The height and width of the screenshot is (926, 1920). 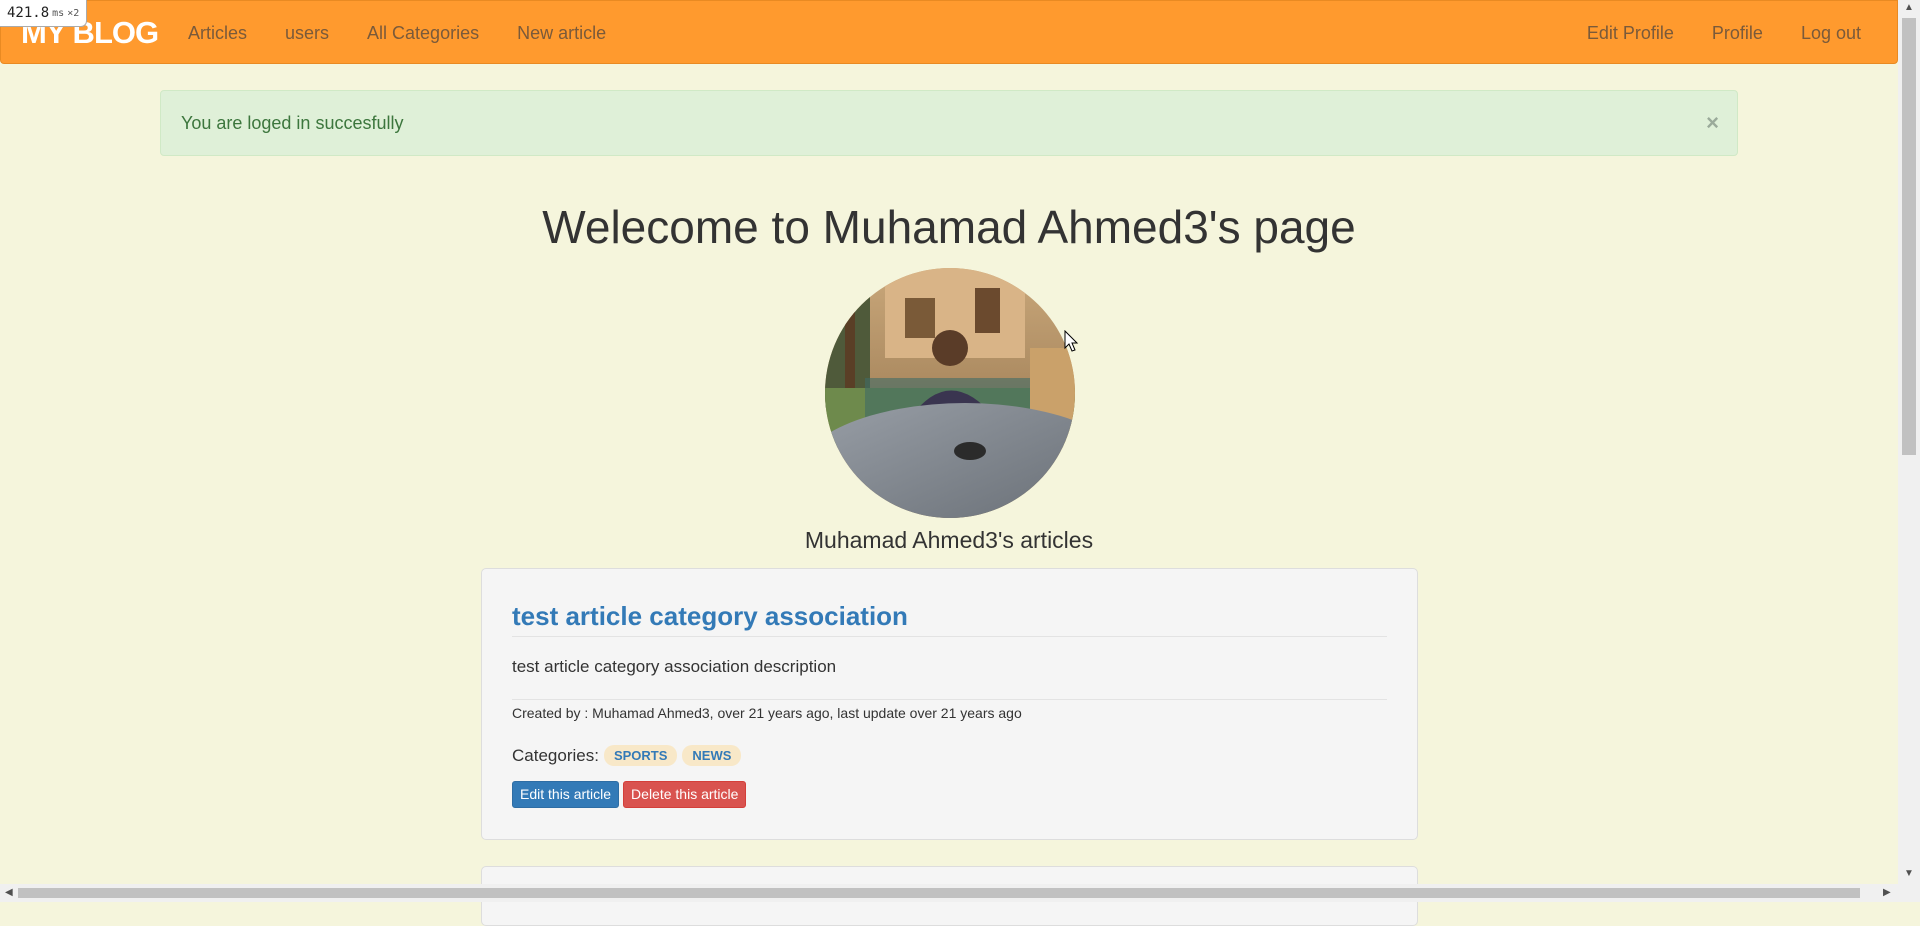 What do you see at coordinates (1887, 892) in the screenshot?
I see `scroll-right-icon: ▶` at bounding box center [1887, 892].